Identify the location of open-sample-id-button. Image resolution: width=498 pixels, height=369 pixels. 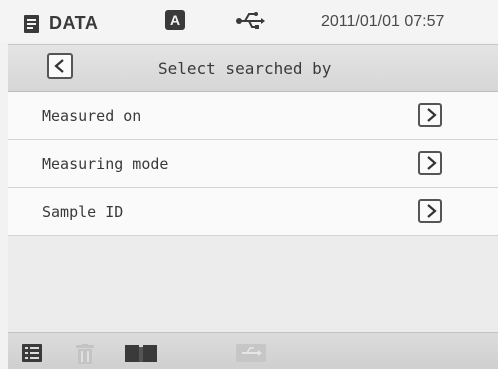
(430, 211).